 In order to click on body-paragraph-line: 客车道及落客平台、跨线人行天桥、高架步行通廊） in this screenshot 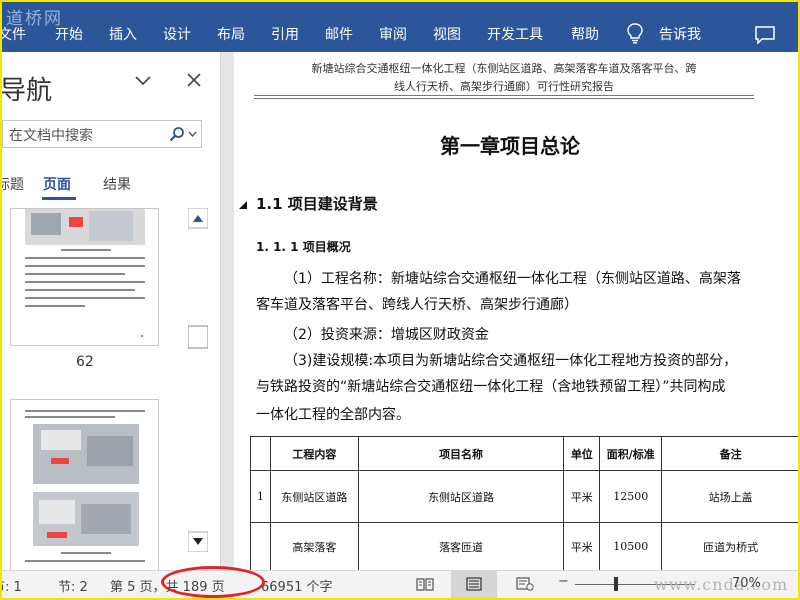, I will do `click(417, 305)`.